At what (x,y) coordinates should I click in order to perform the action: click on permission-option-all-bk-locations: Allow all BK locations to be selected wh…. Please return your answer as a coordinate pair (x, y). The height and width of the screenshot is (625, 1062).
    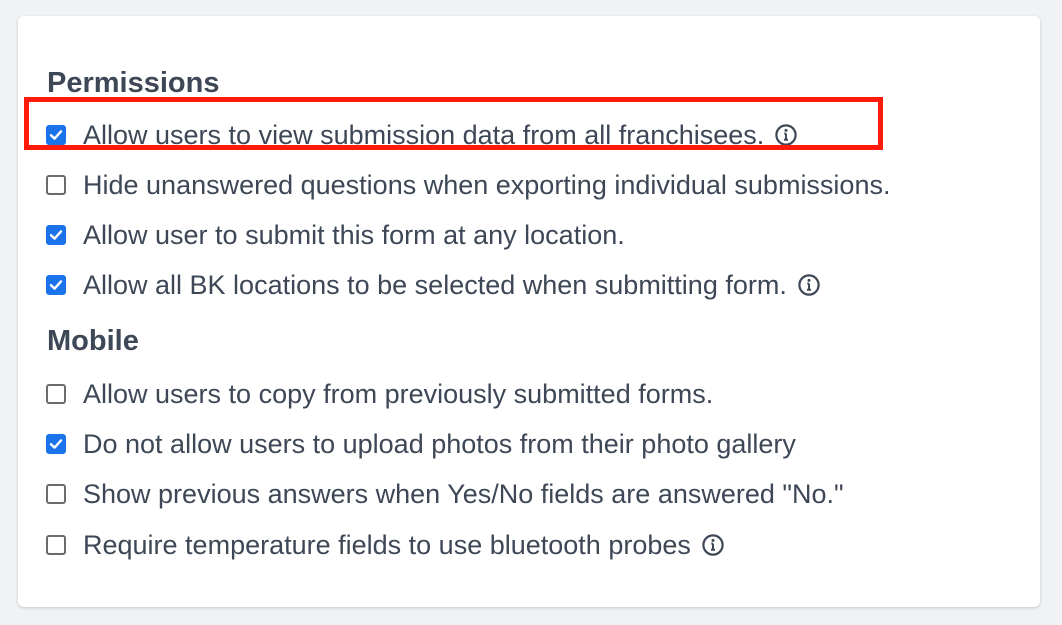
    Looking at the image, I should click on (433, 285).